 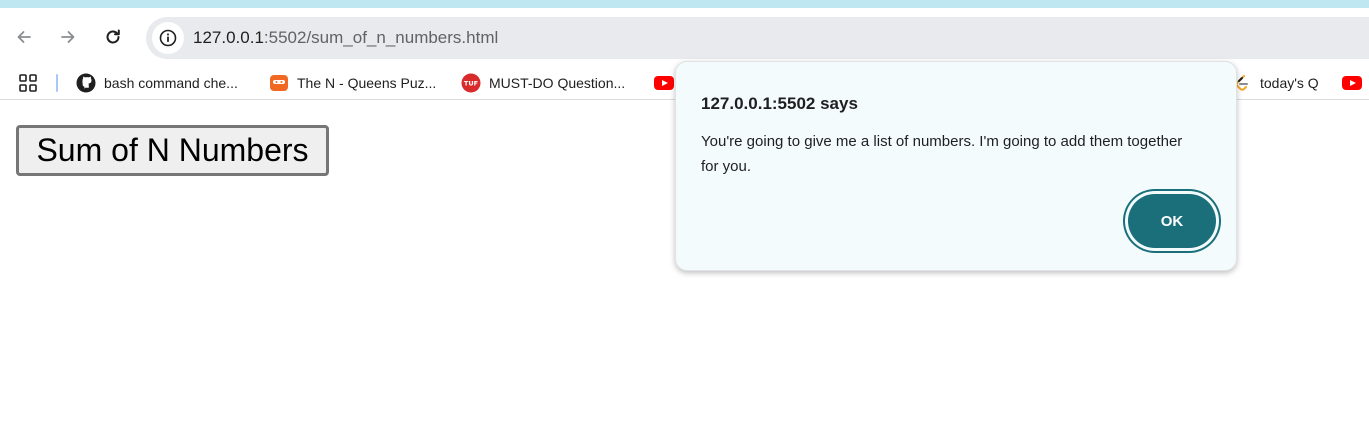 I want to click on forward-button, so click(x=68, y=37).